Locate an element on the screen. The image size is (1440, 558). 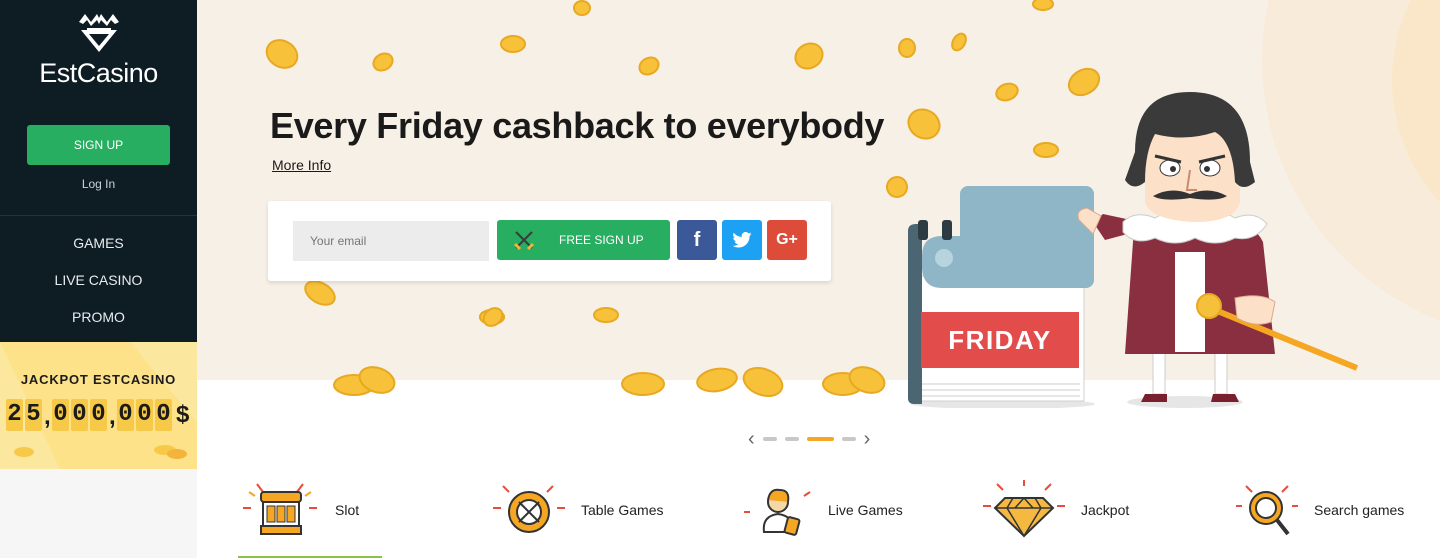
category-search-games: Search games is located at coordinates (1318, 510).